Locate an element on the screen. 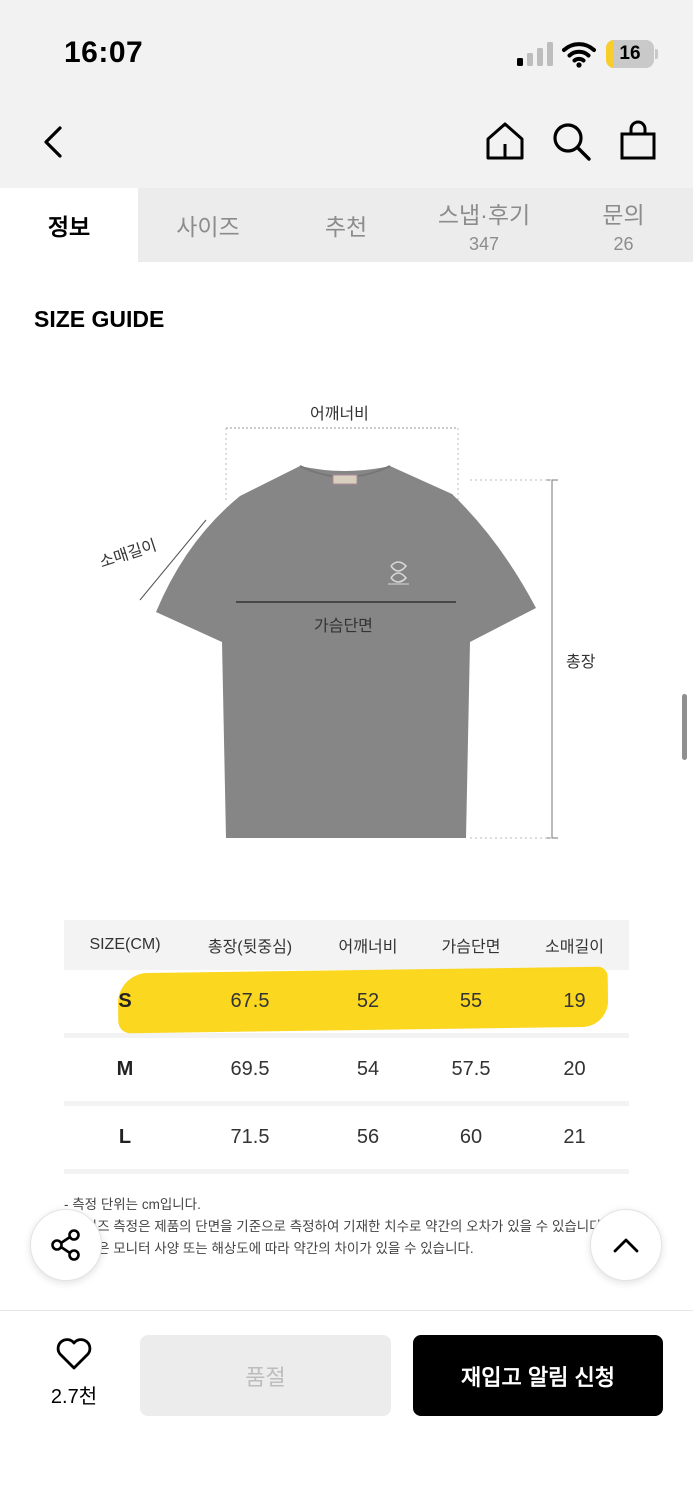  tab-bar: 정보 사이즈 추천 스냅·후기 347 문의 26 is located at coordinates (346, 225).